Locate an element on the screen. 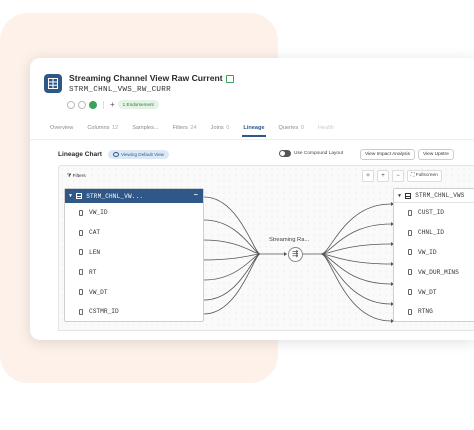  asset-title-text: Streaming Channel View Raw Current is located at coordinates (146, 78).